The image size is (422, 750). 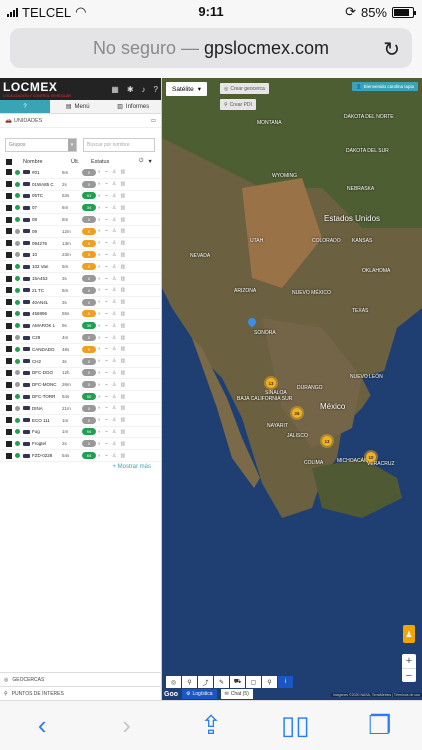 What do you see at coordinates (80, 409) in the screenshot?
I see `table-row: DINA 21m 0 ◐ ⌁ ♙ ▥` at bounding box center [80, 409].